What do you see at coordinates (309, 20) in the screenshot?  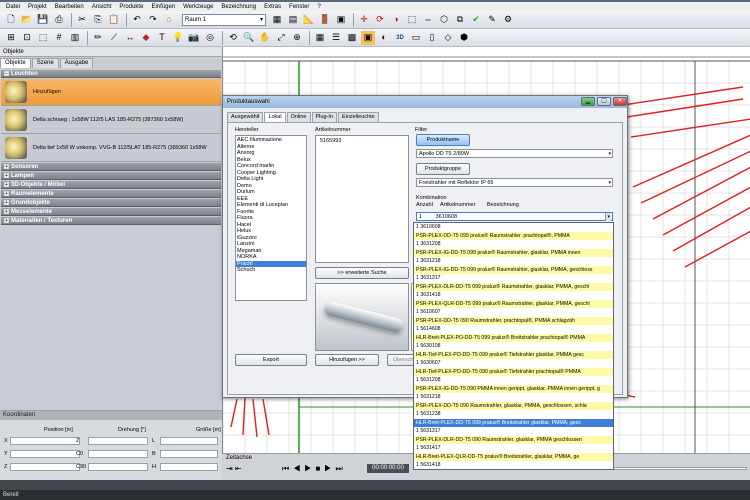 I see `ruler-icon: 📐` at bounding box center [309, 20].